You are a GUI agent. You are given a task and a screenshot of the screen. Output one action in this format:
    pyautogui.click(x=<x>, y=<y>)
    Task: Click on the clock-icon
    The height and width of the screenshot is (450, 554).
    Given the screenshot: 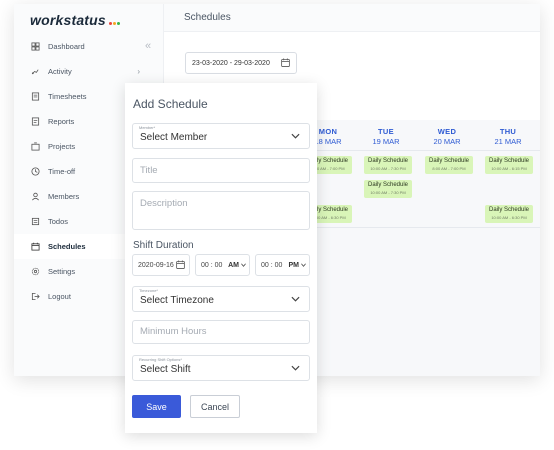 What is the action you would take?
    pyautogui.click(x=35, y=172)
    